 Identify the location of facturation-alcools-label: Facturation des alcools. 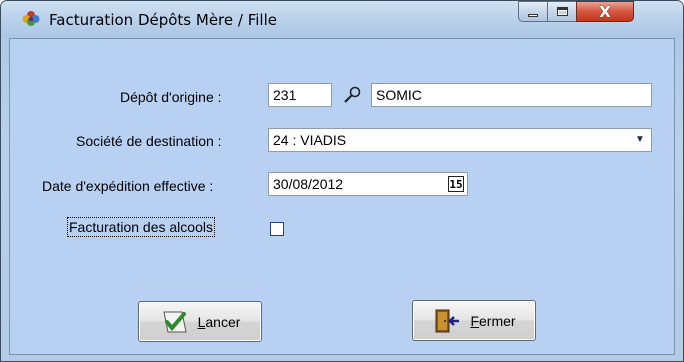
(141, 227).